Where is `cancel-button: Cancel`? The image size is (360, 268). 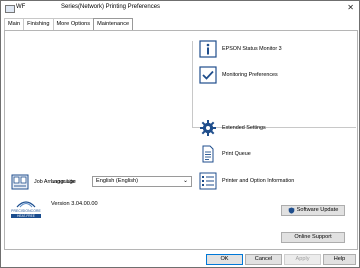
cancel-button: Cancel is located at coordinates (263, 259).